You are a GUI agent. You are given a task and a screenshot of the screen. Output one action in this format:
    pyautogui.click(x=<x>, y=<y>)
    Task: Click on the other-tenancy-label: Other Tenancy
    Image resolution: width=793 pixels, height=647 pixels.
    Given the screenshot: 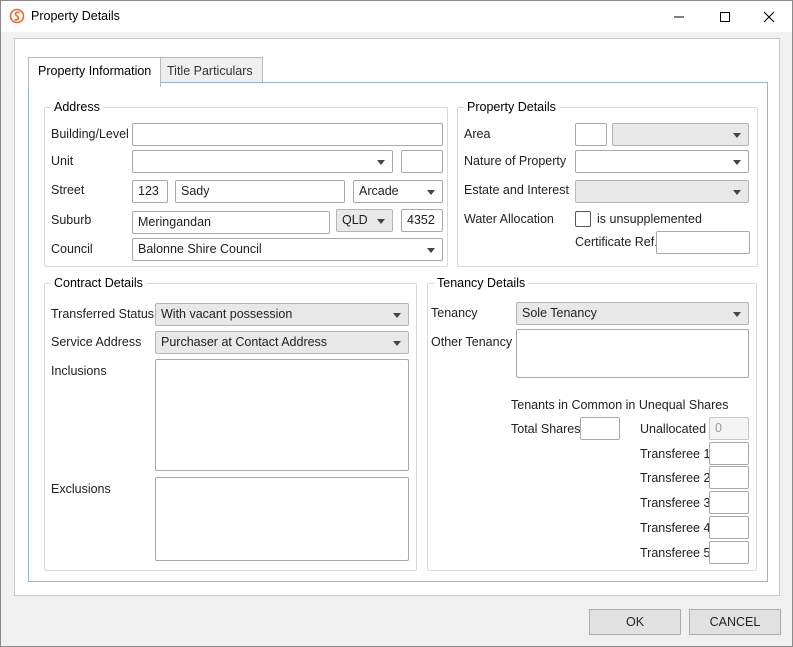 What is the action you would take?
    pyautogui.click(x=472, y=342)
    